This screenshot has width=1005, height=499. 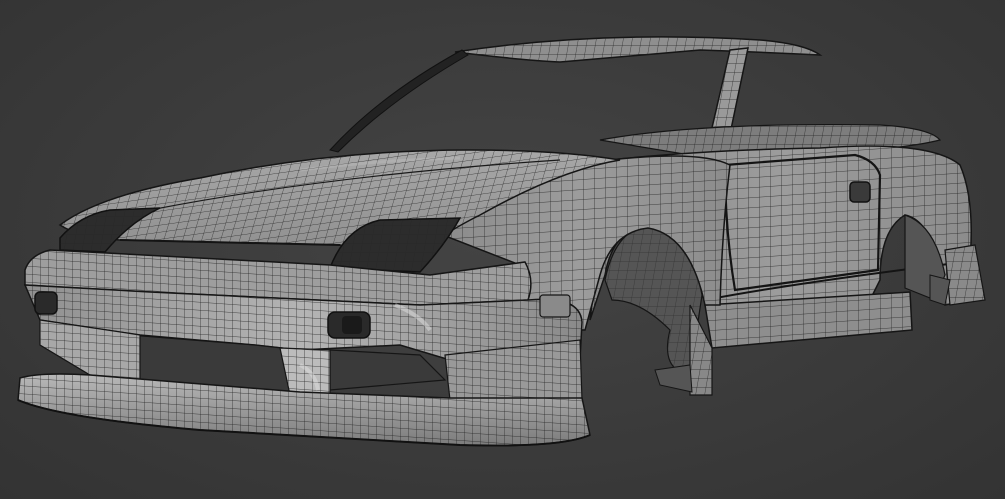 I want to click on door-handle, so click(x=860, y=192).